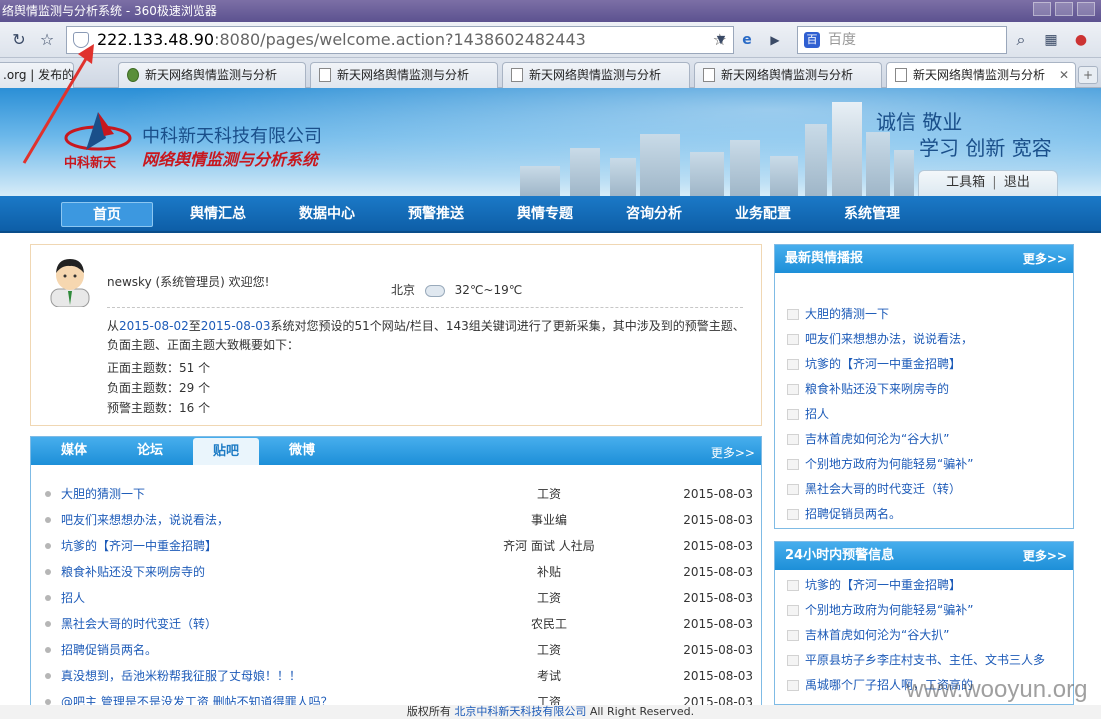 The height and width of the screenshot is (719, 1101). What do you see at coordinates (927, 464) in the screenshot?
I see `news-item: 个别地方政府为何能轻易“骗补”` at bounding box center [927, 464].